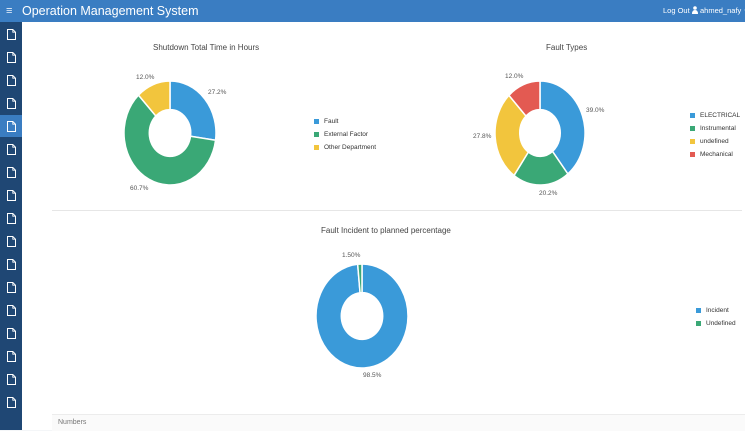 The image size is (745, 431). I want to click on legend-label: Mechanical, so click(716, 154).